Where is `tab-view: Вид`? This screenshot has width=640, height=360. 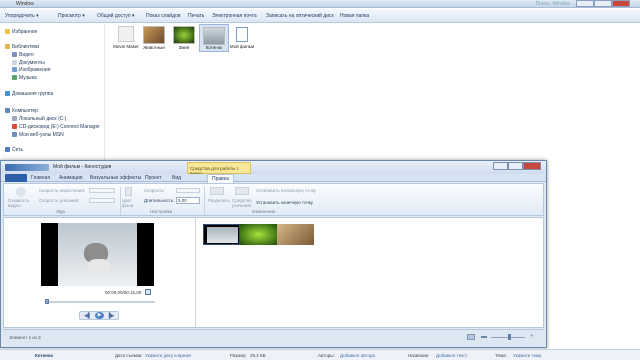 tab-view: Вид is located at coordinates (176, 178).